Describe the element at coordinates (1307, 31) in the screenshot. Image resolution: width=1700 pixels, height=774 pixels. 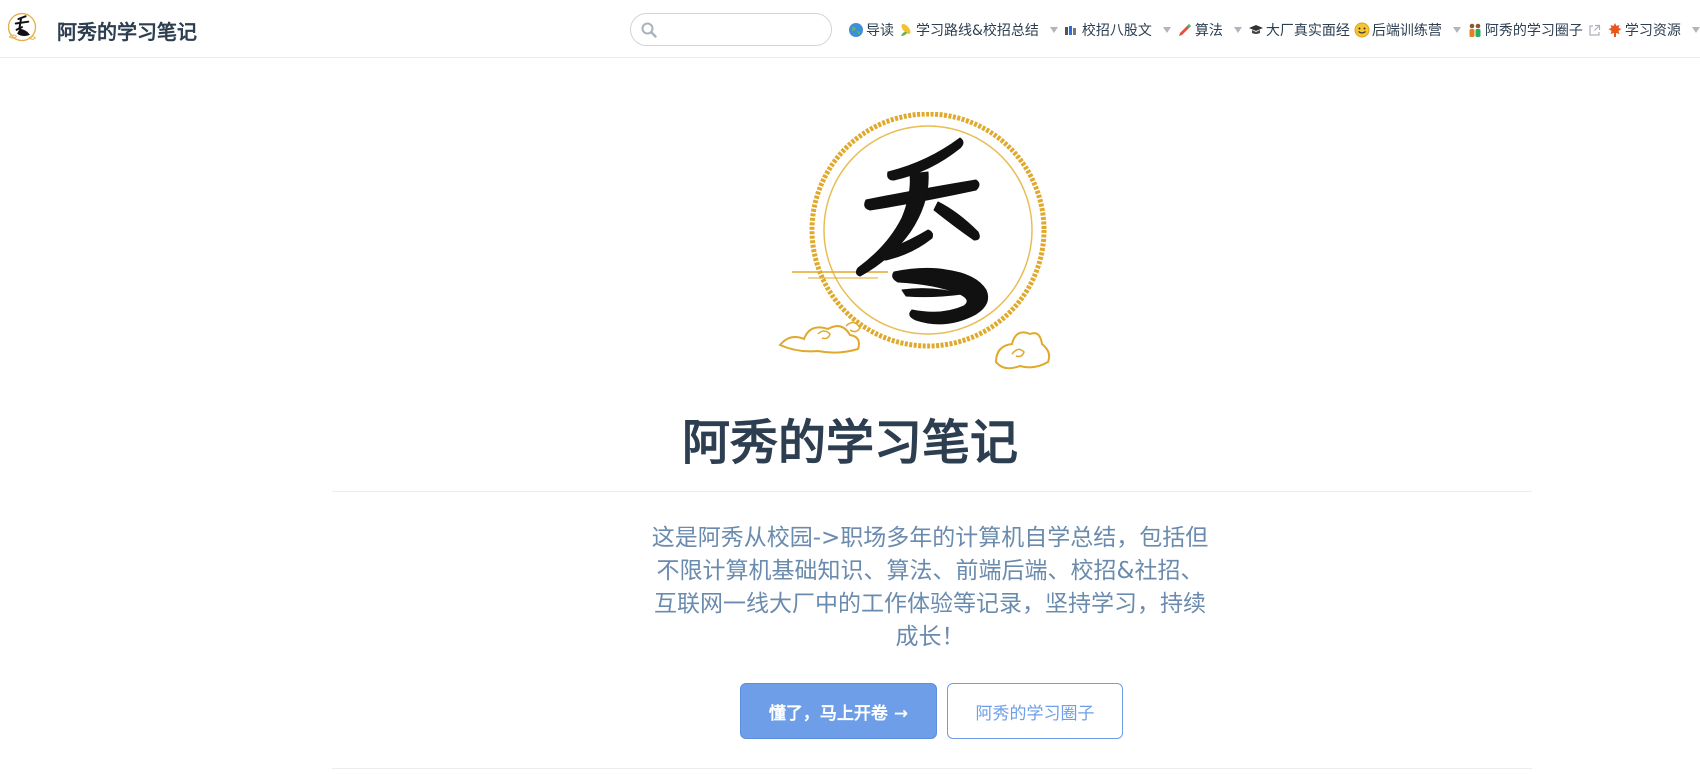
I see `nav-item-label: 大厂真实面经` at that location.